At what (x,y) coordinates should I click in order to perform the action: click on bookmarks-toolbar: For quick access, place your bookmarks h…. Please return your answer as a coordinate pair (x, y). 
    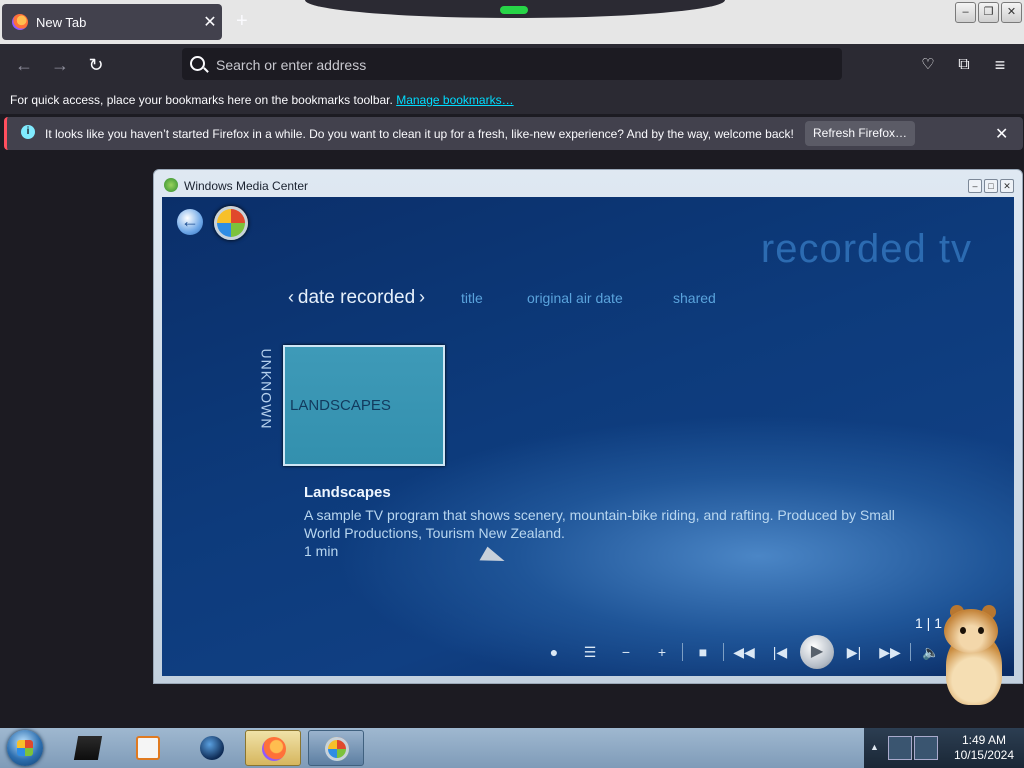
    Looking at the image, I should click on (512, 100).